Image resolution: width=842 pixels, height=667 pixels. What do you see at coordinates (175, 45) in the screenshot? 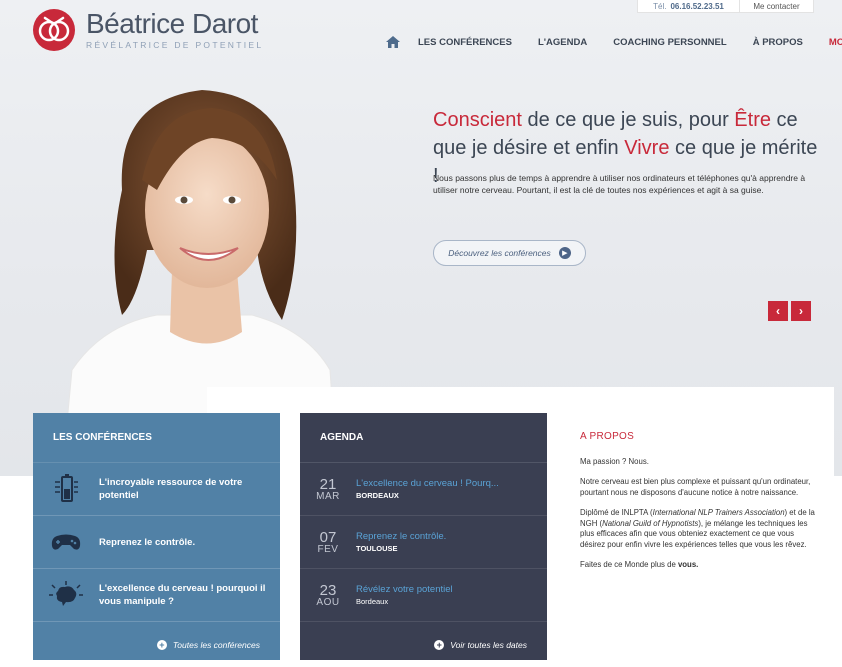
I see `brand-tagline: RÉVÉLATRICE DE POTENTIEL` at bounding box center [175, 45].